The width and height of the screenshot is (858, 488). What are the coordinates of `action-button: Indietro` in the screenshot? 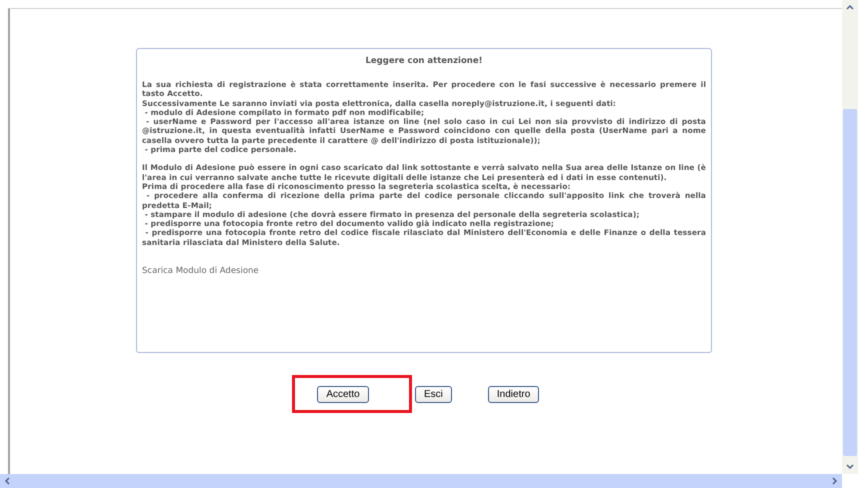 It's located at (514, 394).